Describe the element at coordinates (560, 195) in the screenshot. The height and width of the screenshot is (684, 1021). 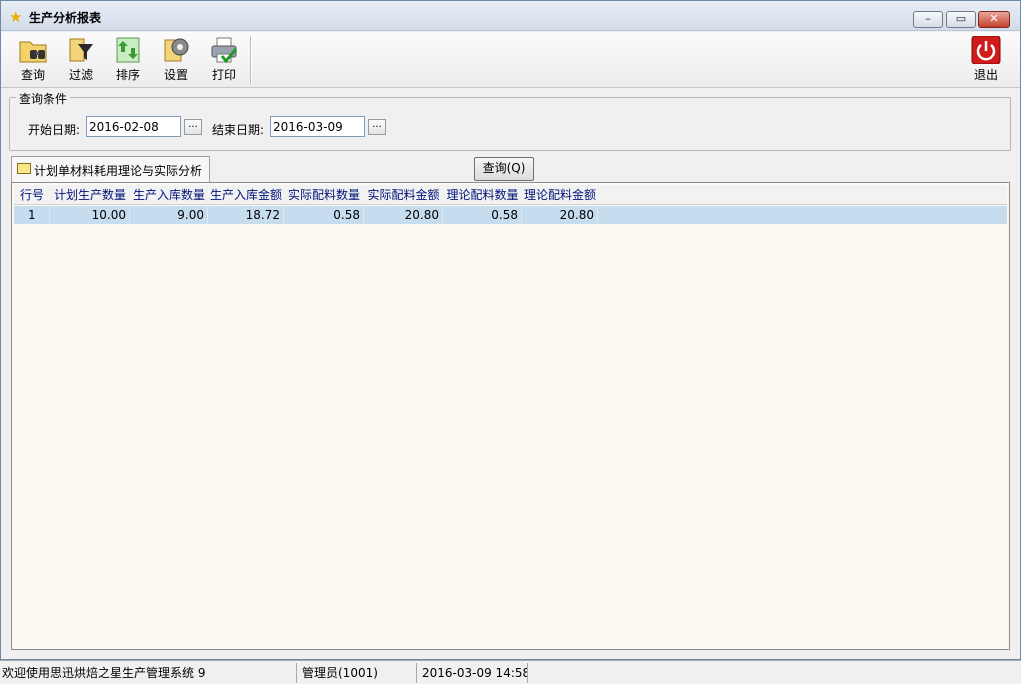
I see `column-header: 理论配料金额` at that location.